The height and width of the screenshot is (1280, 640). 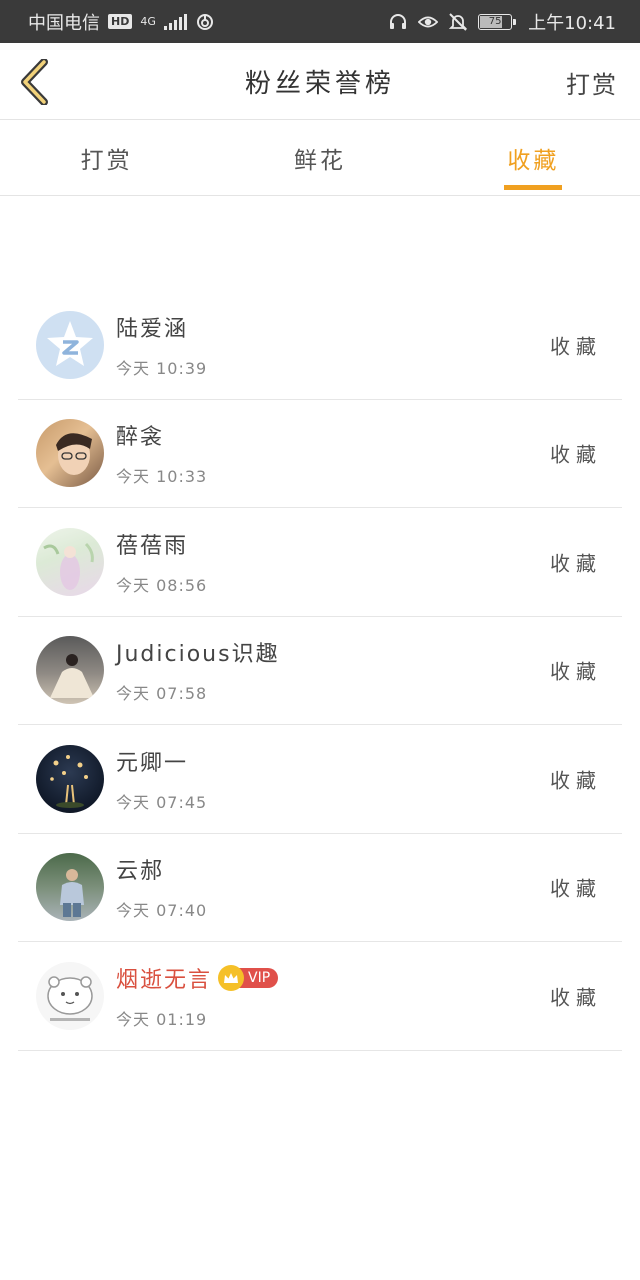 What do you see at coordinates (106, 161) in the screenshot?
I see `tab-label: 打赏` at bounding box center [106, 161].